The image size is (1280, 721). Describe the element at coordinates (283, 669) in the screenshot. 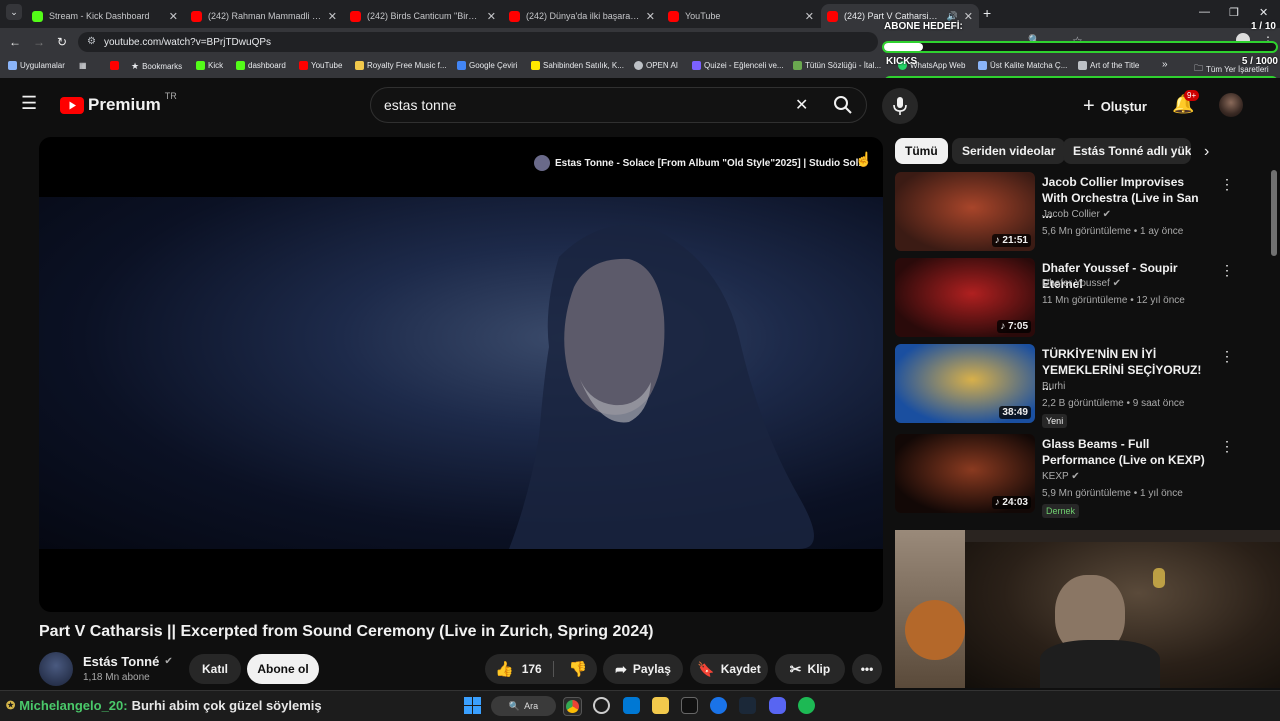

I see `subscribe-button: Abone ol` at that location.